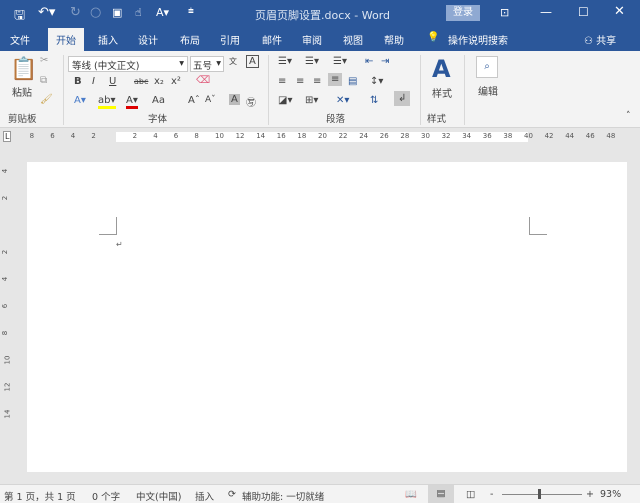 Image resolution: width=640 pixels, height=503 pixels. I want to click on styles-button: 样式, so click(442, 92).